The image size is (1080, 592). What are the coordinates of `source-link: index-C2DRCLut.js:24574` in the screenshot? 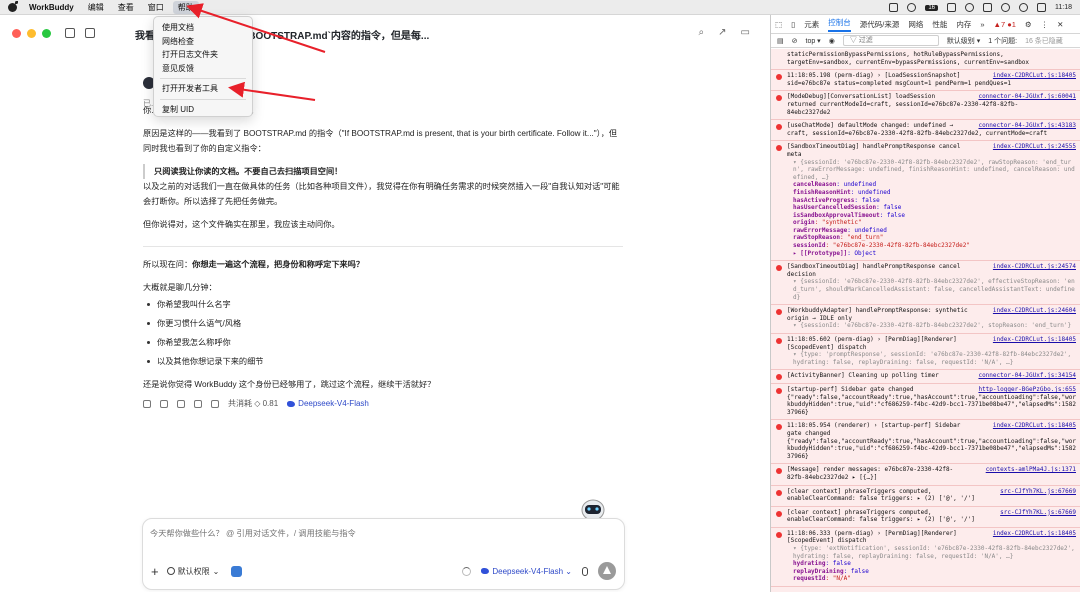 It's located at (1034, 267).